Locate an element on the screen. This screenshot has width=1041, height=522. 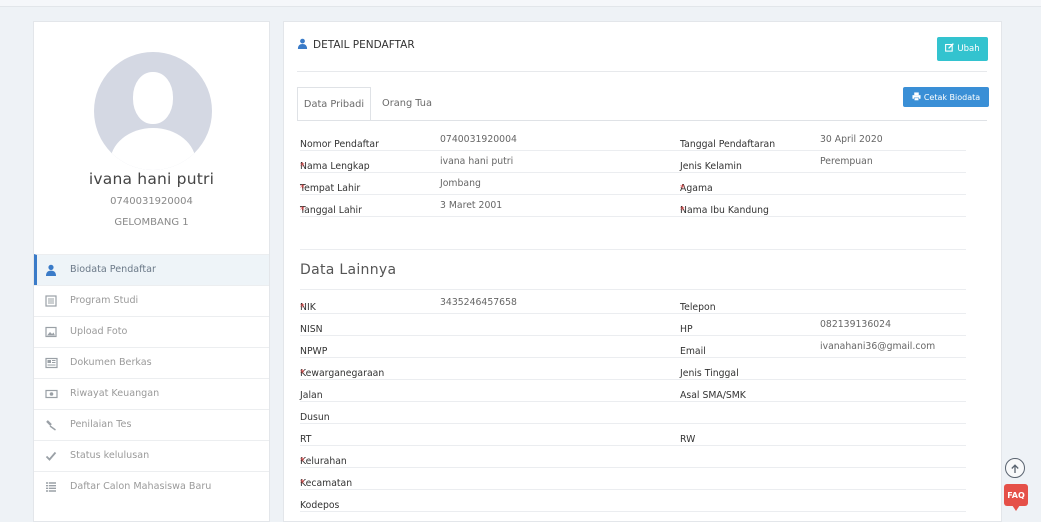
scroll-top-button is located at coordinates (1015, 468).